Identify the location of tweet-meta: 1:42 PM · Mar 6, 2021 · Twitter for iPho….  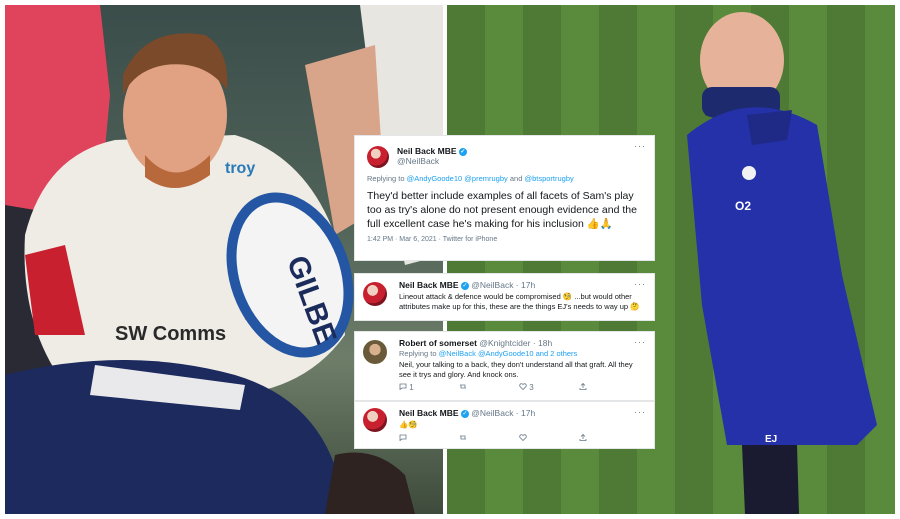
(504, 239).